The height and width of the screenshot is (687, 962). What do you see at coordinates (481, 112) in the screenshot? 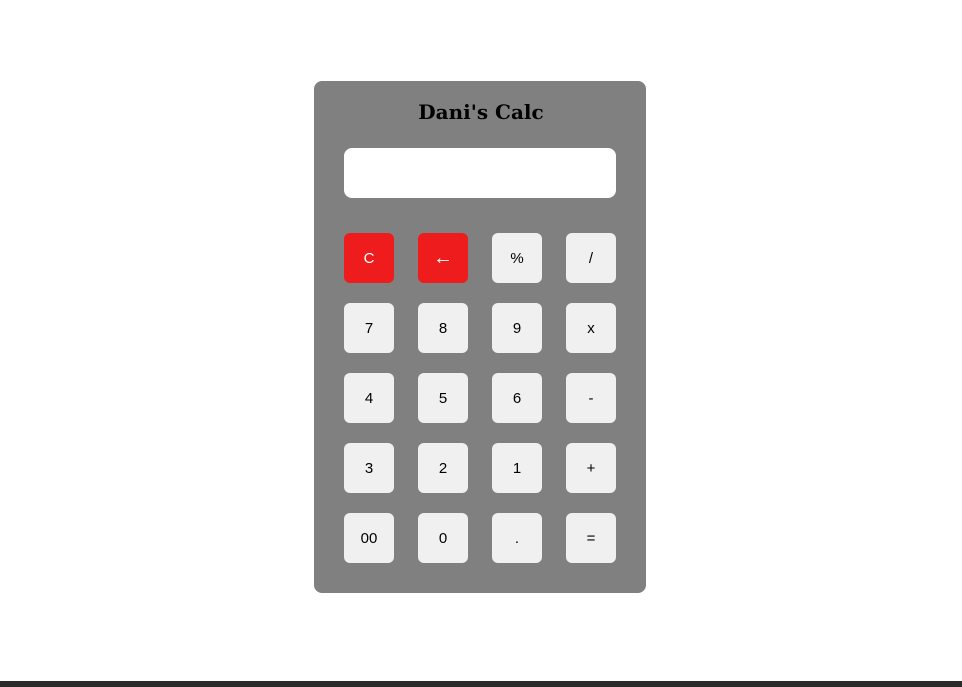
I see `calculator-title: Dani's Calc` at bounding box center [481, 112].